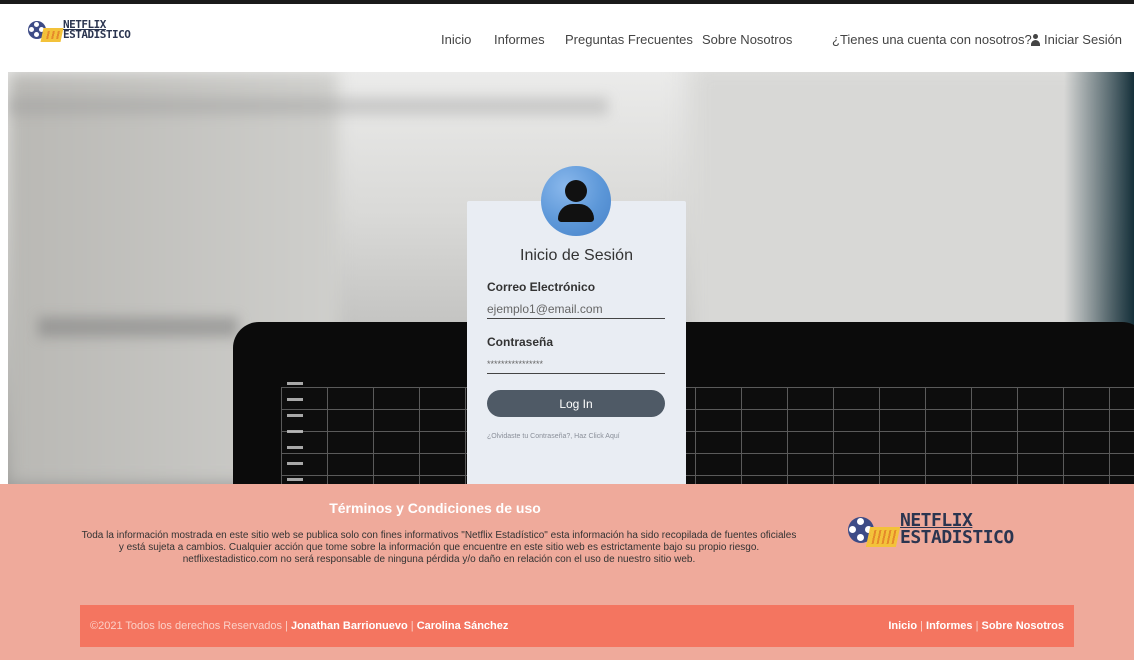 This screenshot has height=660, width=1134. What do you see at coordinates (519, 39) in the screenshot?
I see `nav-reports-link: Informes` at bounding box center [519, 39].